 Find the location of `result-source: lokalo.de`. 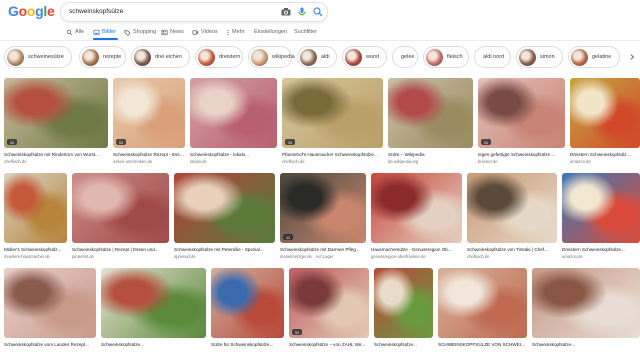

result-source: lokalo.de is located at coordinates (233, 161).